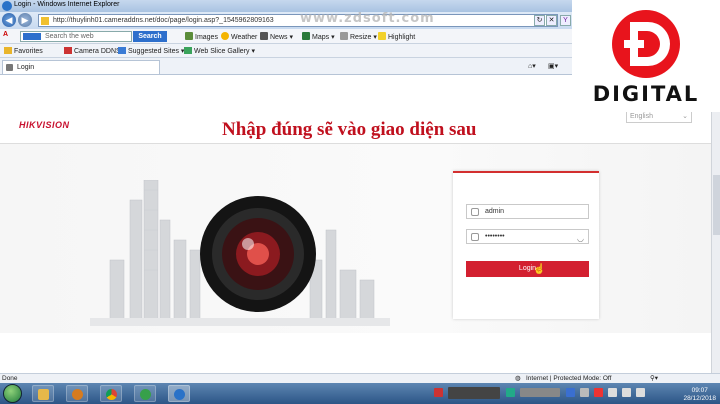  I want to click on favorite-item-suggested-sites: Suggested Sites ▾, so click(151, 51).